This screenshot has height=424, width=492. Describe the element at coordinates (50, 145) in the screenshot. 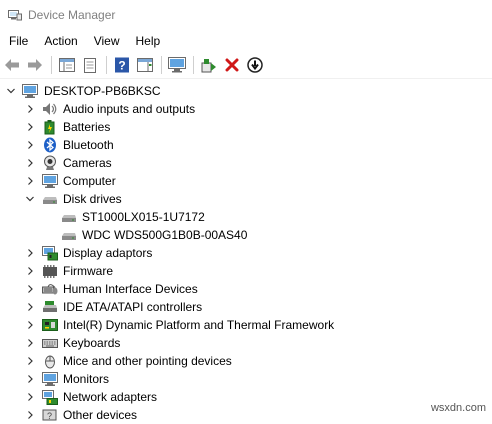

I see `bluetooth-icon` at that location.